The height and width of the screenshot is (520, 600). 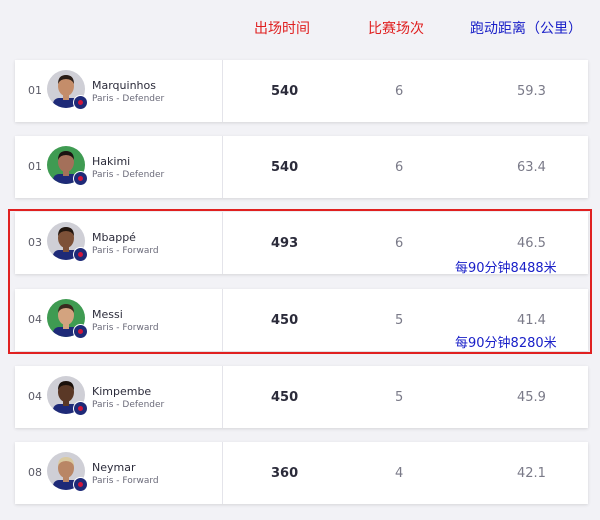 I want to click on player-name: Kimpembe, so click(x=121, y=391).